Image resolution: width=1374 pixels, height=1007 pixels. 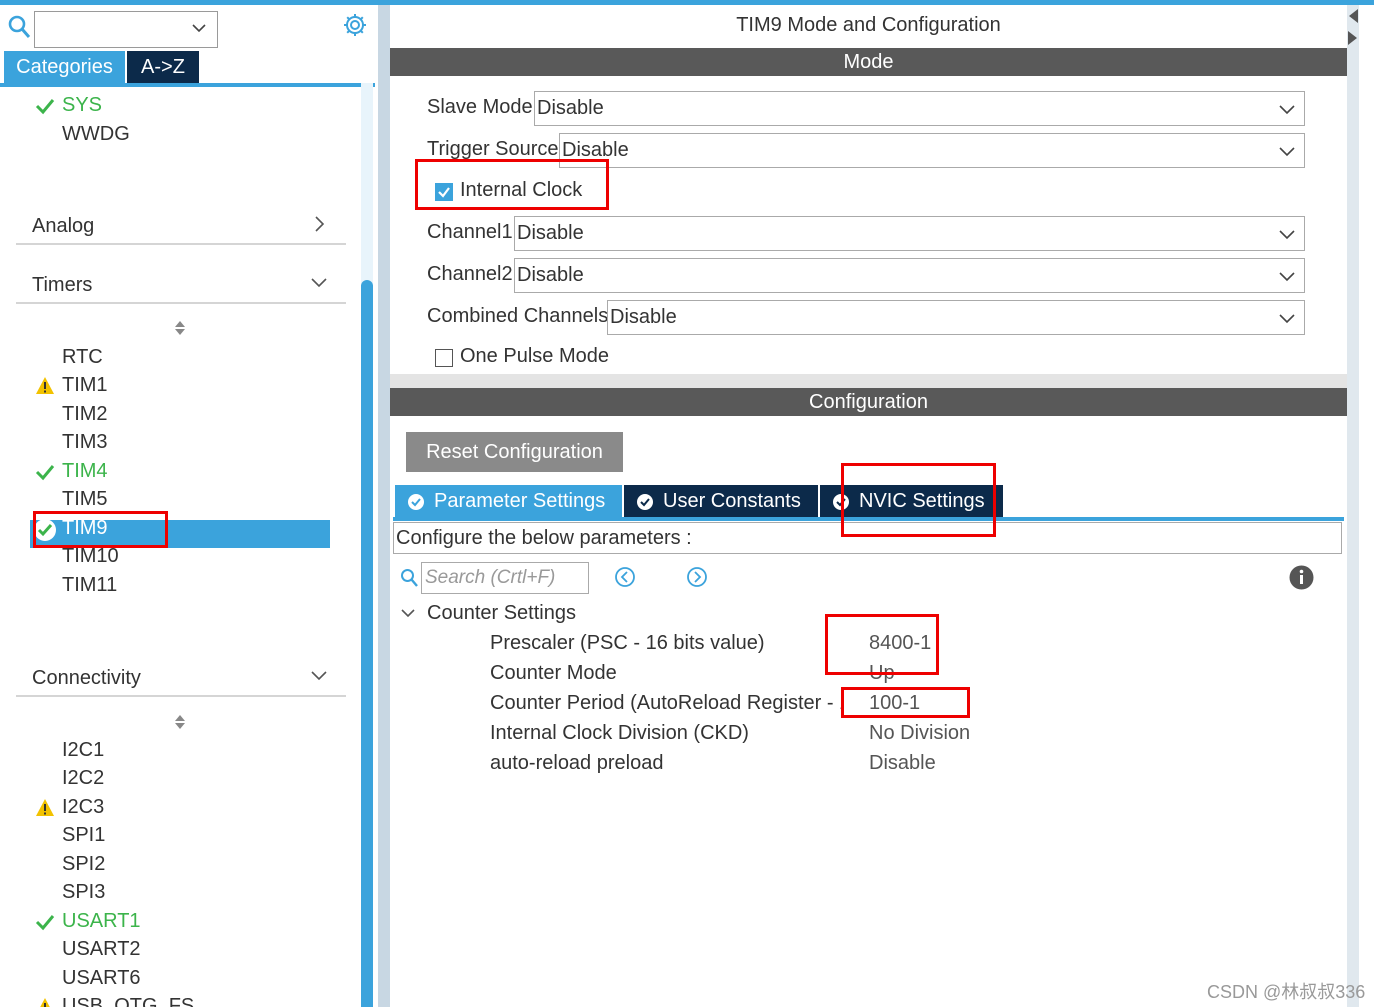 What do you see at coordinates (493, 149) in the screenshot?
I see `trigger-source-label: Trigger Source` at bounding box center [493, 149].